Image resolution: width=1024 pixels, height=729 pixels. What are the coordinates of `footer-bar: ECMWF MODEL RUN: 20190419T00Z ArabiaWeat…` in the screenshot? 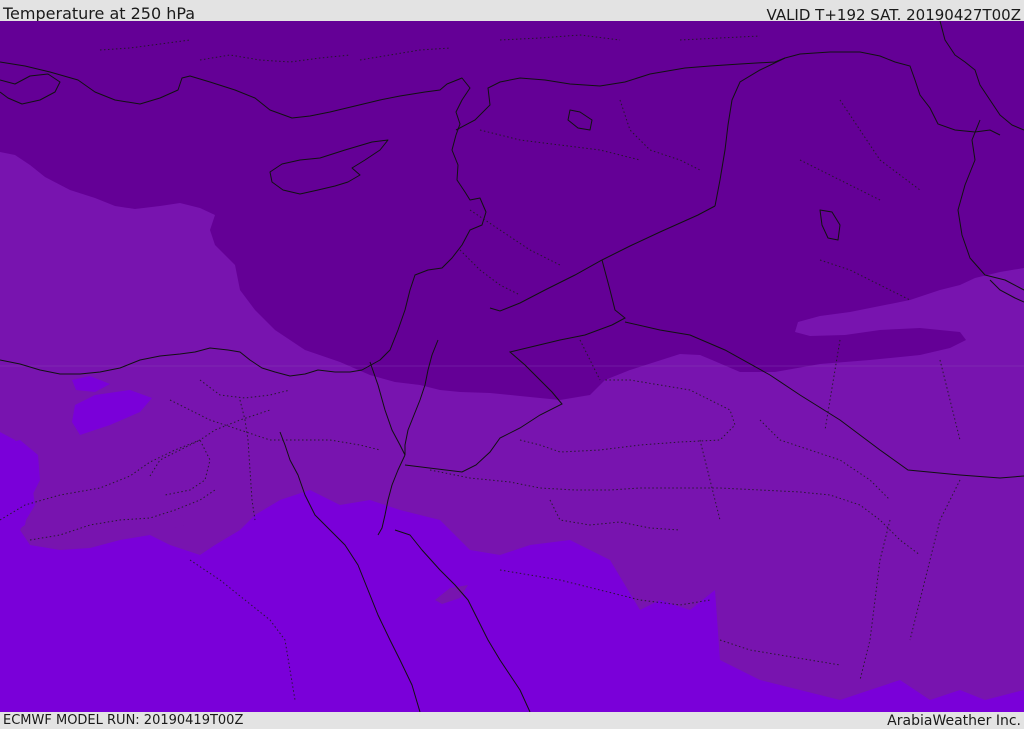 It's located at (512, 720).